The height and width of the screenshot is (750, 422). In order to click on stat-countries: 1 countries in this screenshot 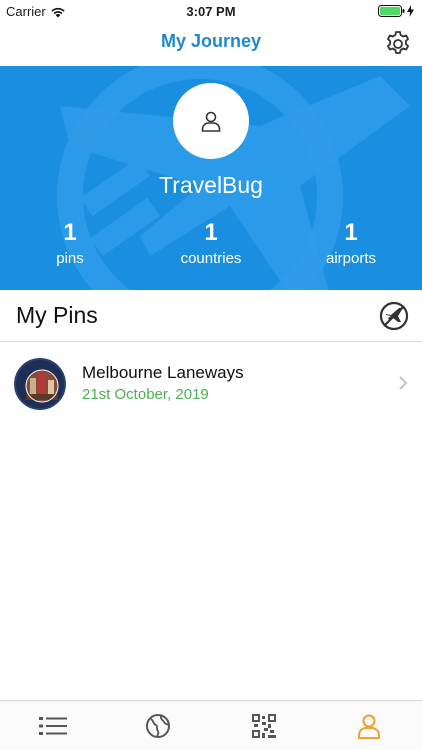, I will do `click(211, 242)`.